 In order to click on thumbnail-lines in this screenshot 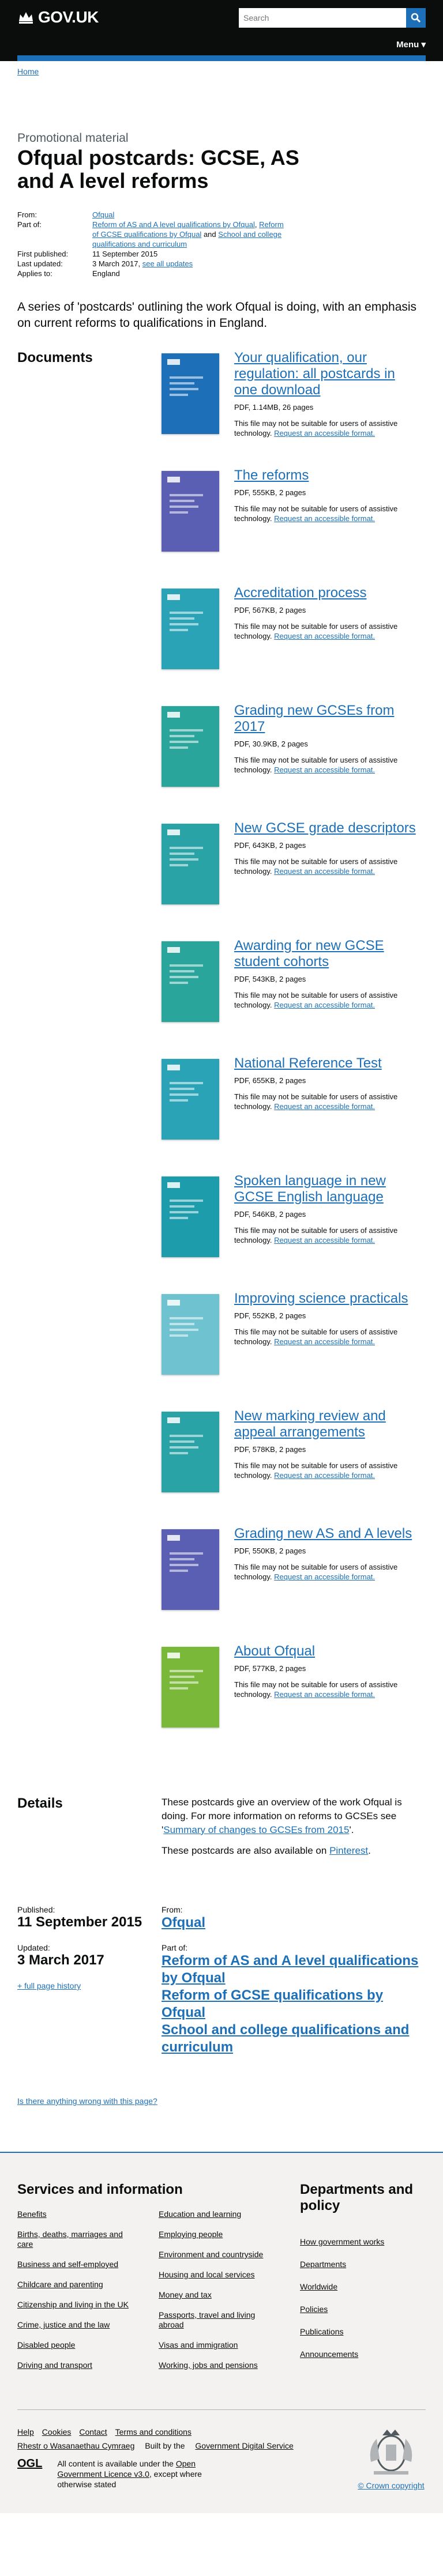, I will do `click(190, 858)`.